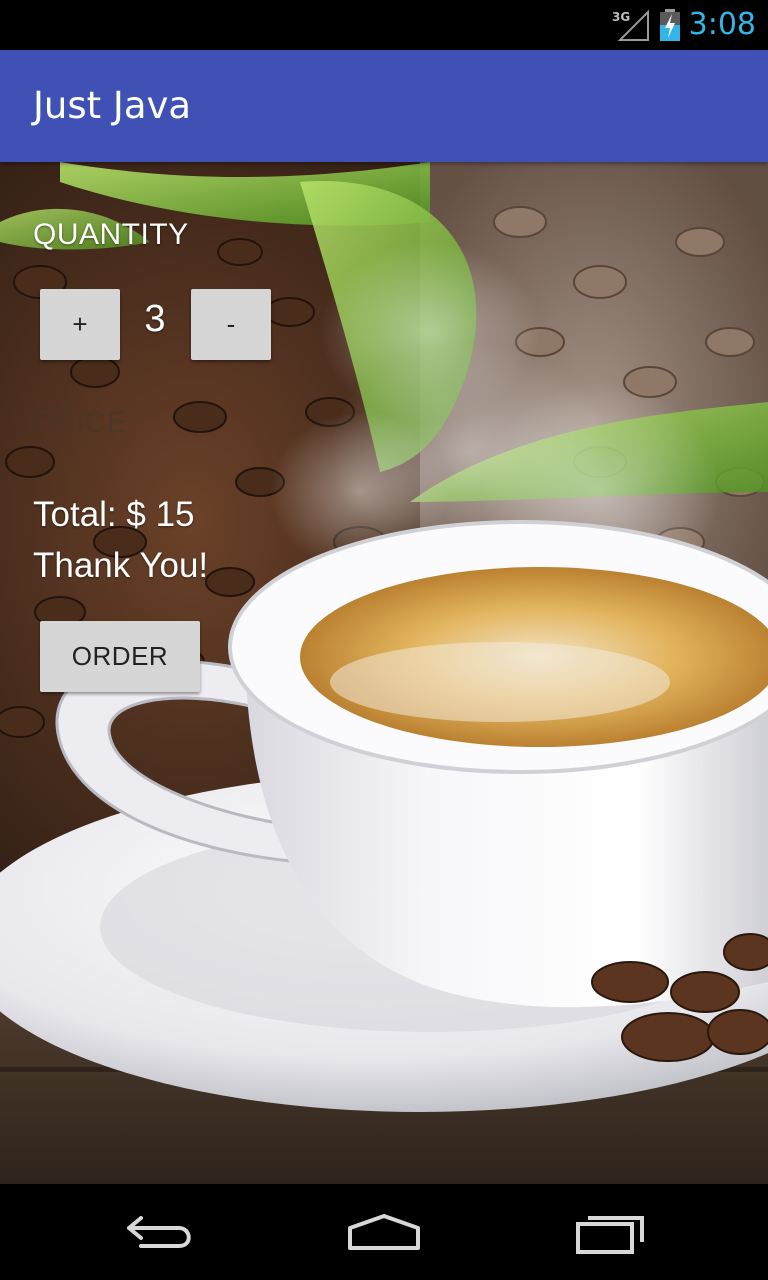 Image resolution: width=768 pixels, height=1280 pixels. I want to click on signal-icon: 3G, so click(630, 25).